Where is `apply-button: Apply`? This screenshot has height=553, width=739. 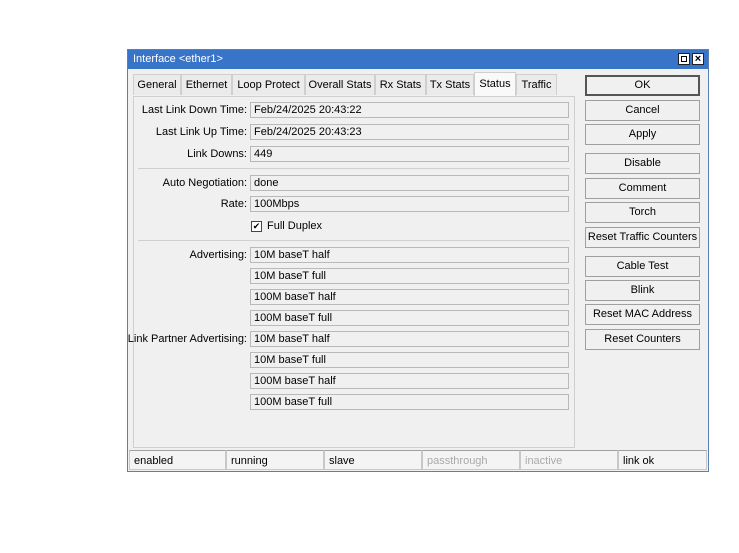 apply-button: Apply is located at coordinates (642, 134).